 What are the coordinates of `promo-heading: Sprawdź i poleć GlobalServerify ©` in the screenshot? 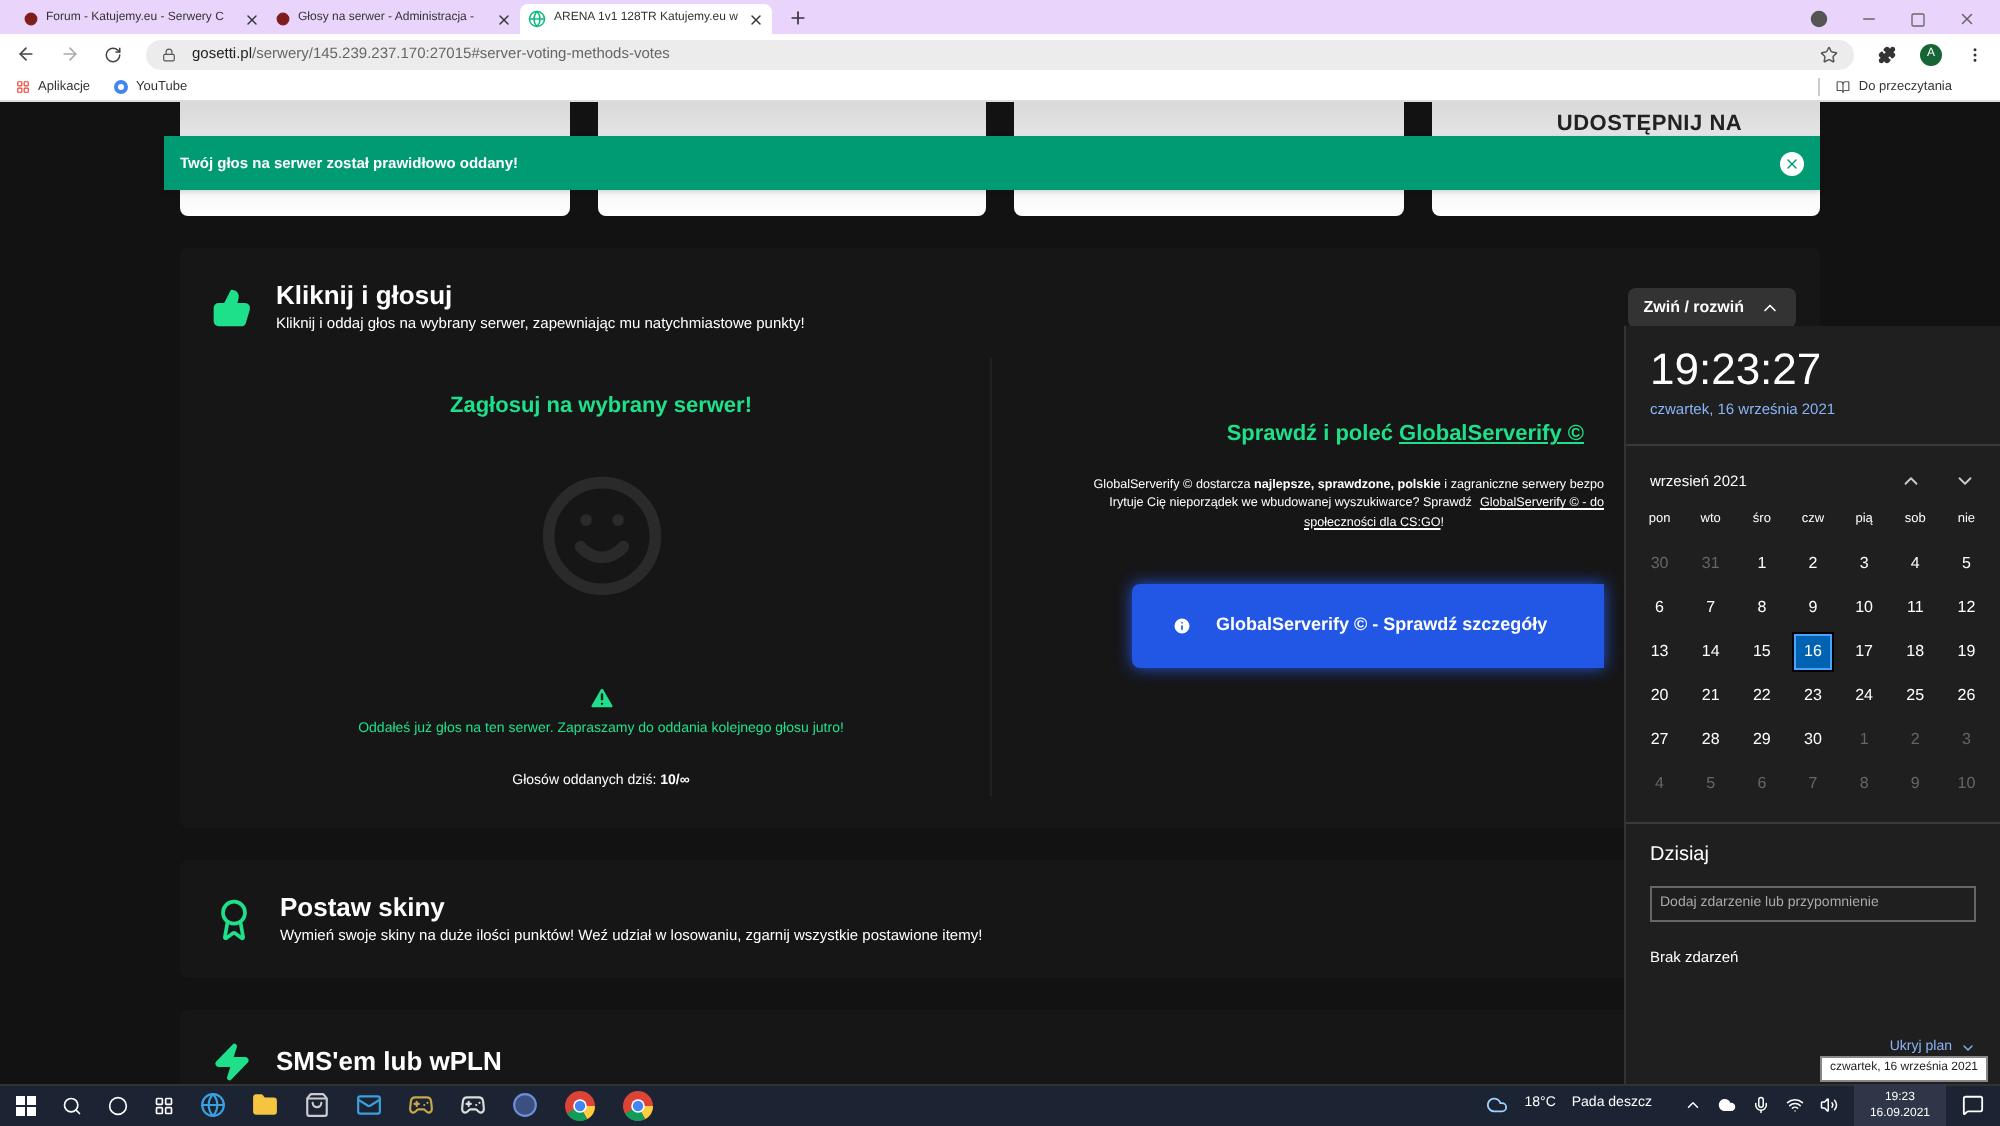 It's located at (1405, 435).